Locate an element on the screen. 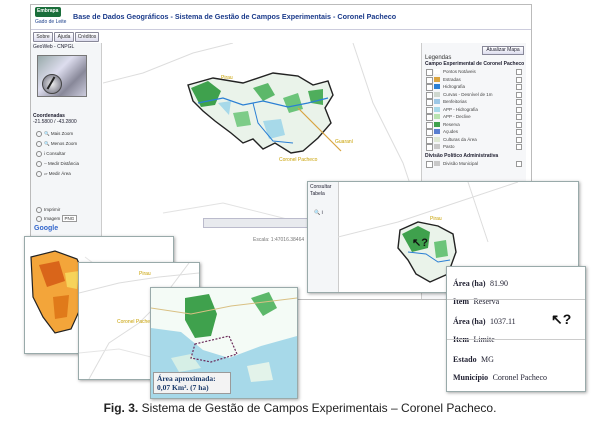  tool-label: Menos Zoom is located at coordinates (64, 143).